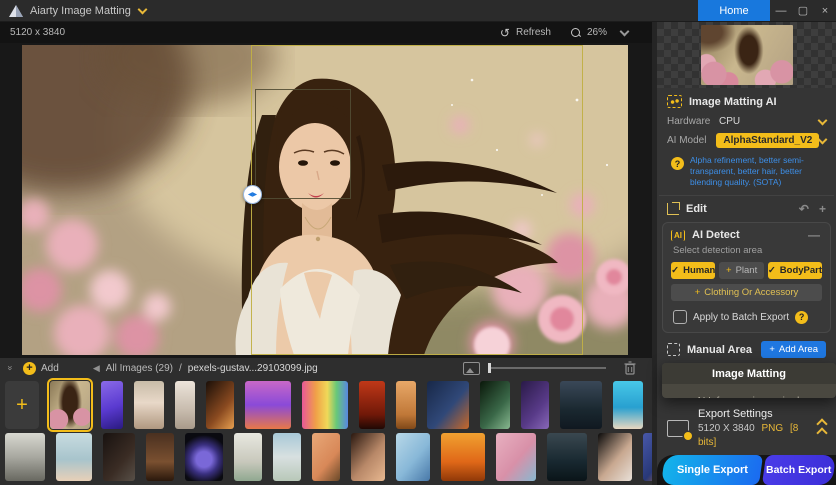  Describe the element at coordinates (615, 457) in the screenshot. I see `thumbnail-bride-veil` at that location.